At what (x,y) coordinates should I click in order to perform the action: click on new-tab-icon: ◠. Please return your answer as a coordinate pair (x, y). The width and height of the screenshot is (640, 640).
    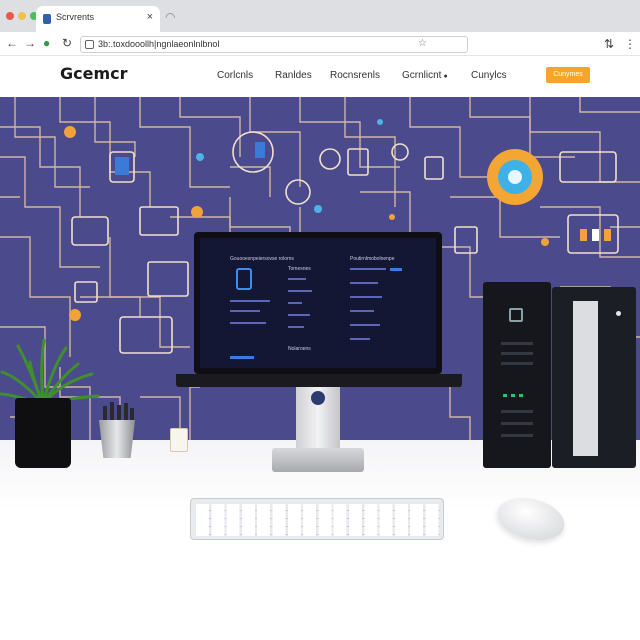
    Looking at the image, I should click on (170, 17).